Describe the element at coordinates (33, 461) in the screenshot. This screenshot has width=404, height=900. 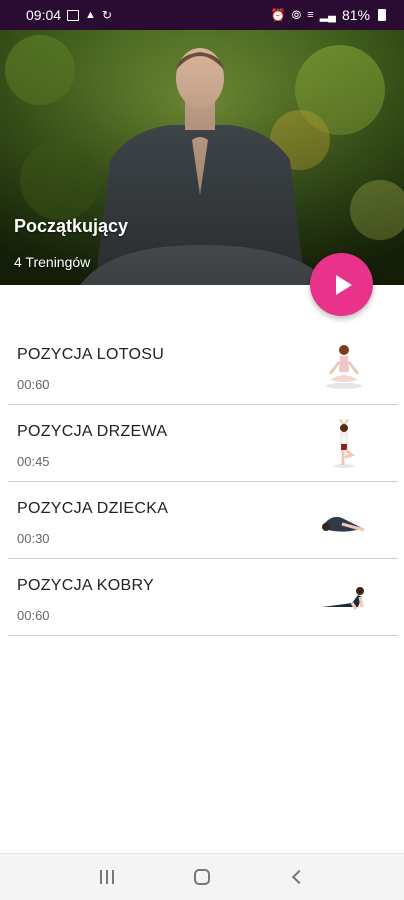
I see `exercise-duration: 00:45` at that location.